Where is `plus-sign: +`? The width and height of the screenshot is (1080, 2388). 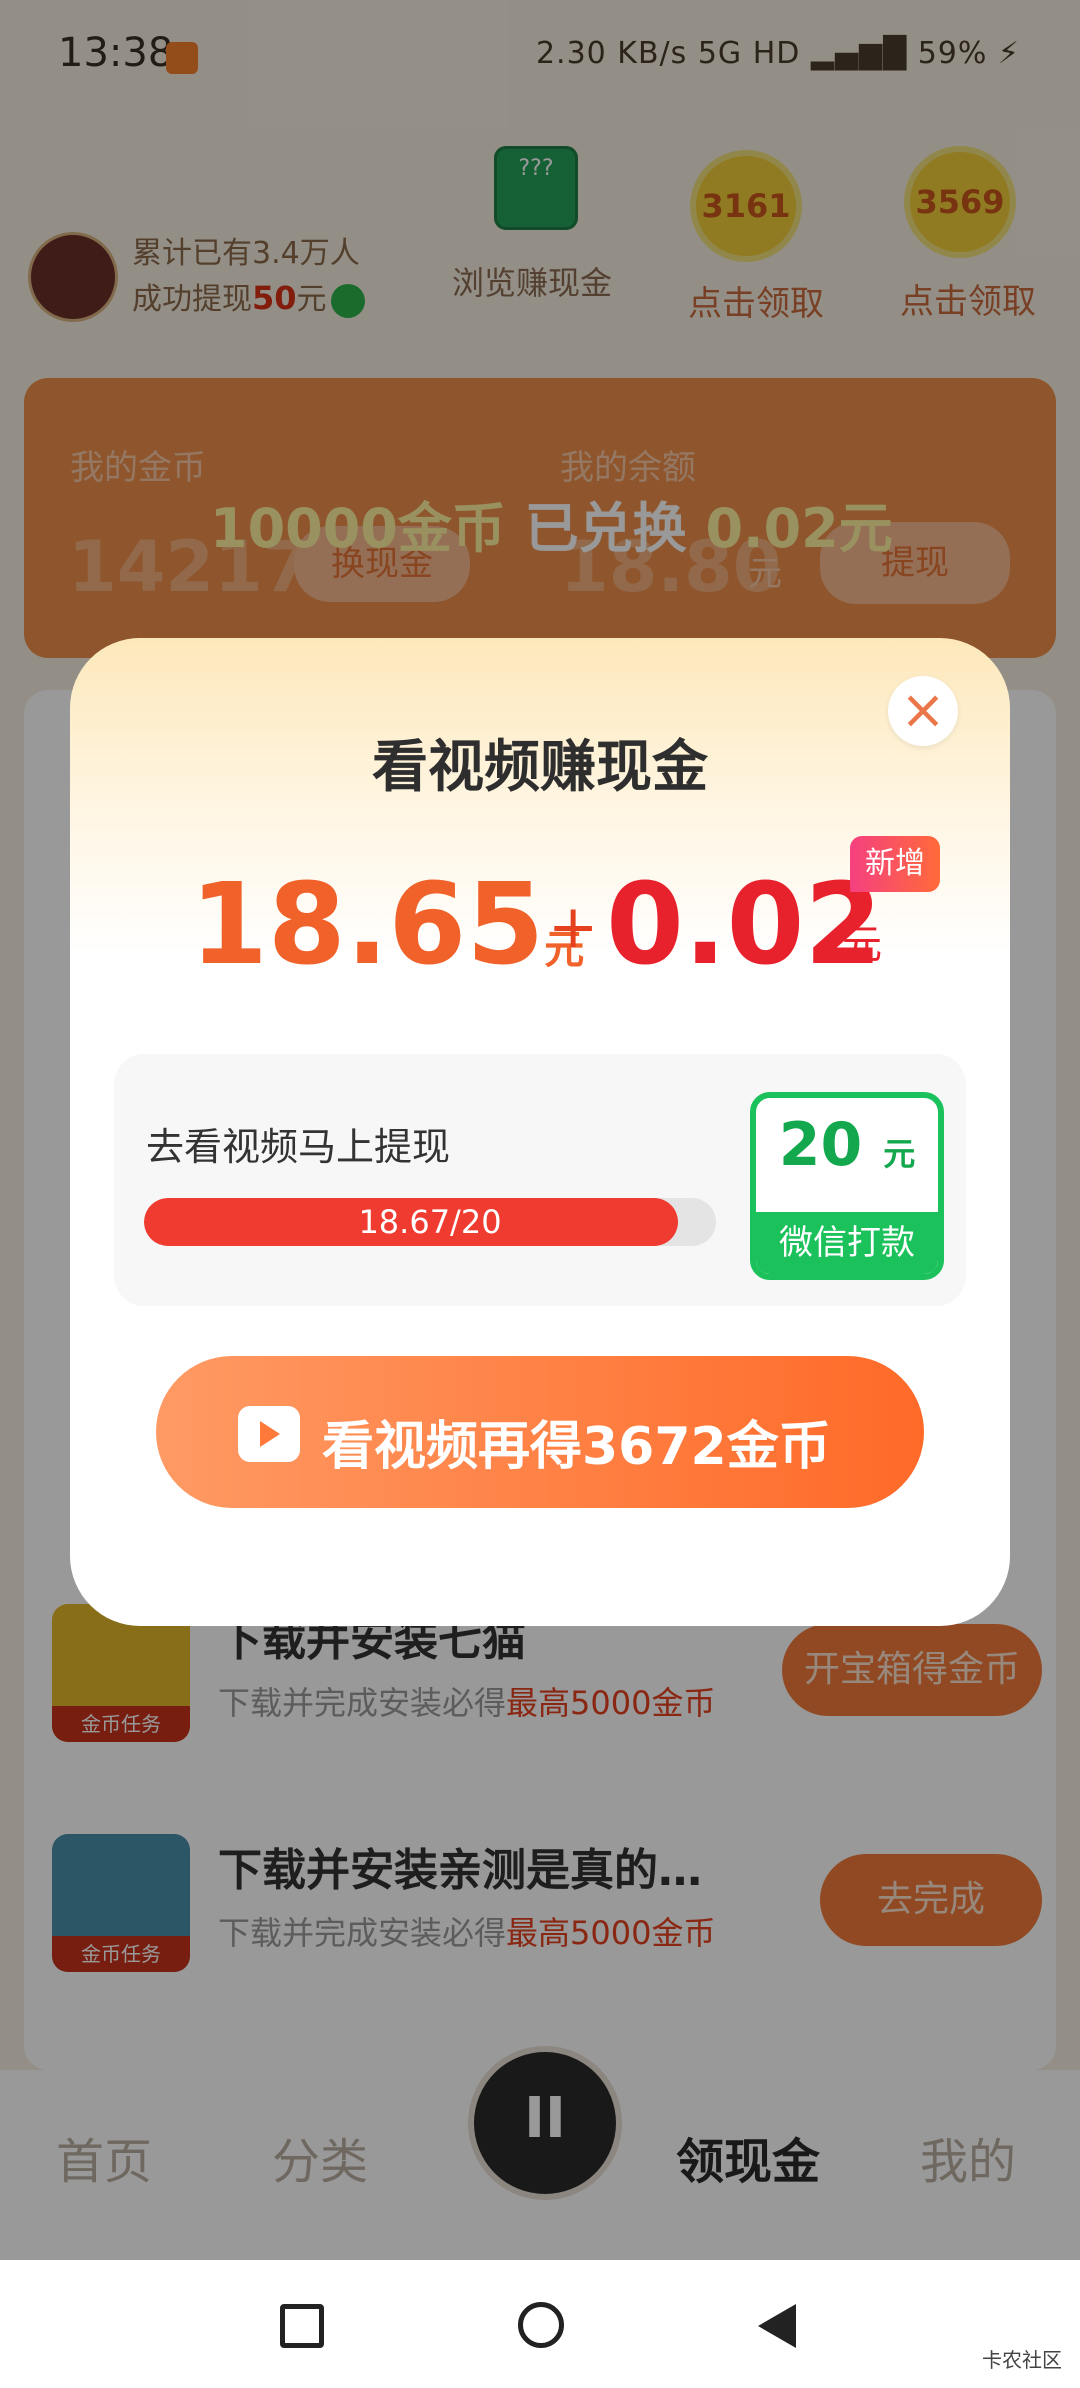 plus-sign: + is located at coordinates (573, 927).